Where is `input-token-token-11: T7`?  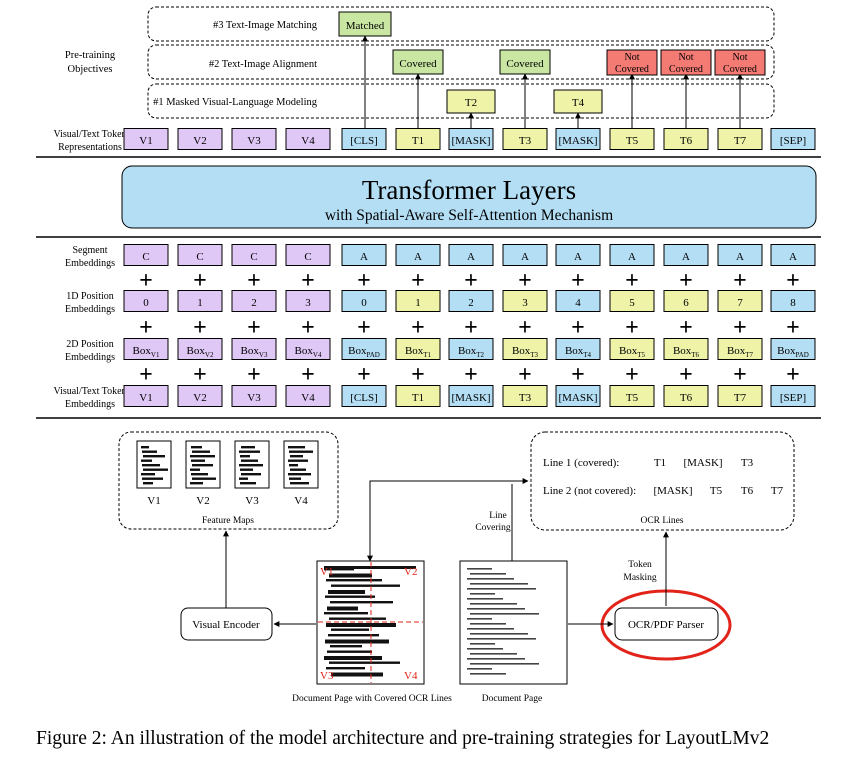 input-token-token-11: T7 is located at coordinates (740, 398).